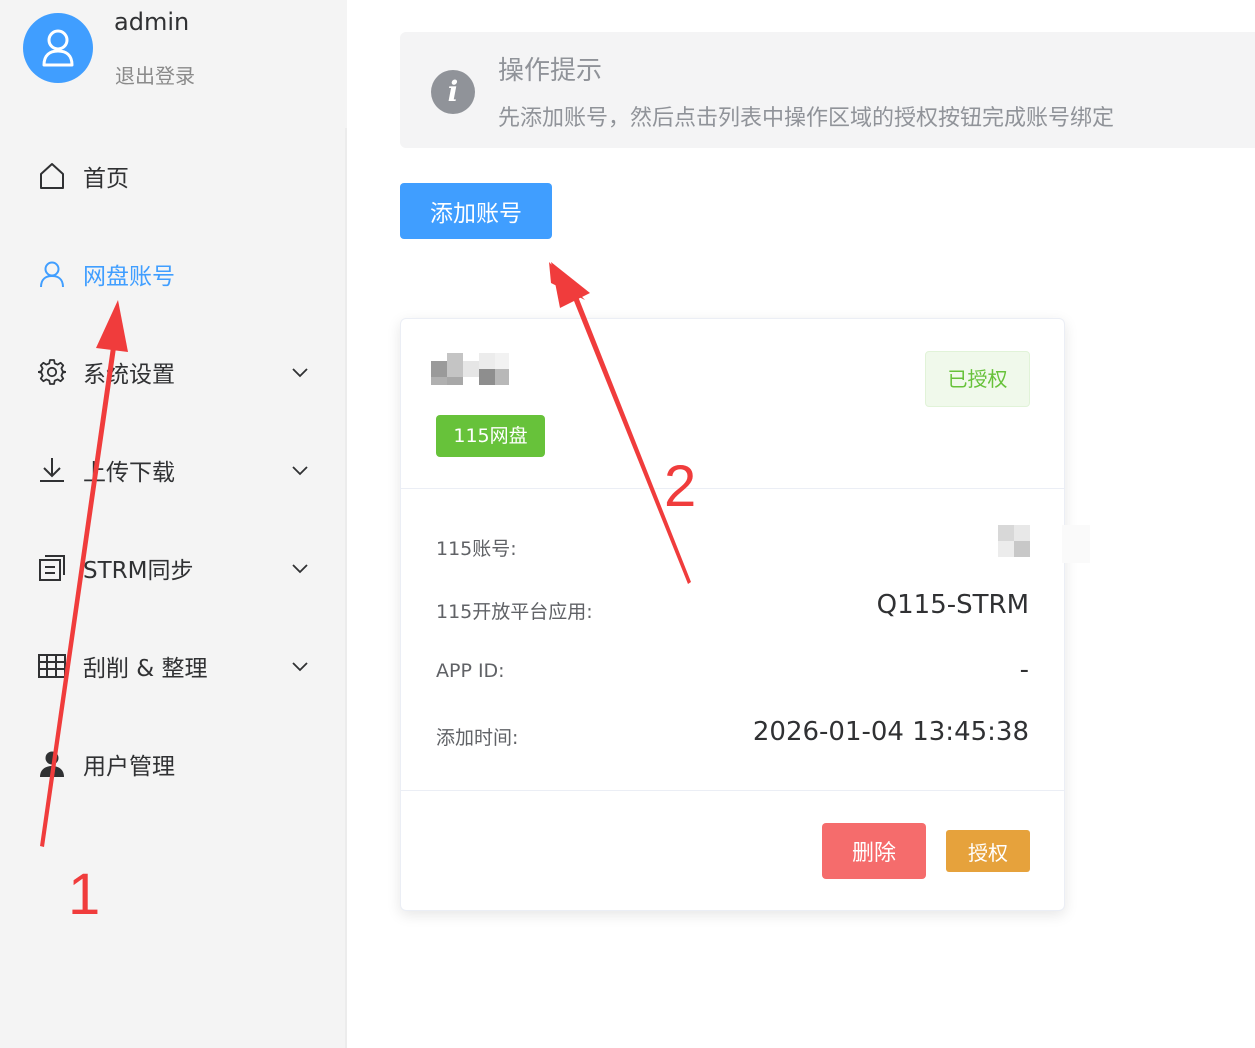 Image resolution: width=1255 pixels, height=1048 pixels. Describe the element at coordinates (890, 732) in the screenshot. I see `added-time-value: 2026-01-04 13:45:38` at that location.